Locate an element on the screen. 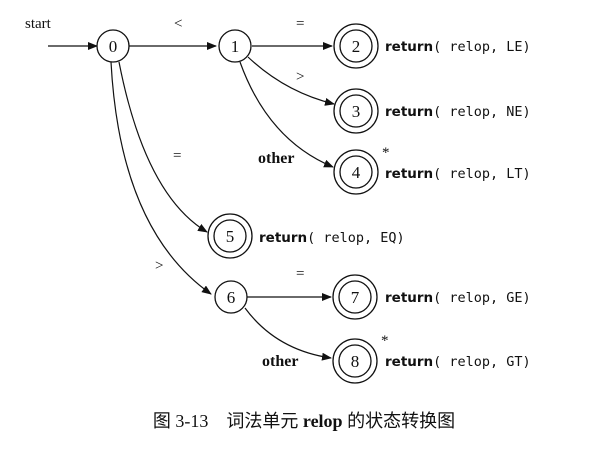  state-0-label: 0 is located at coordinates (113, 46).